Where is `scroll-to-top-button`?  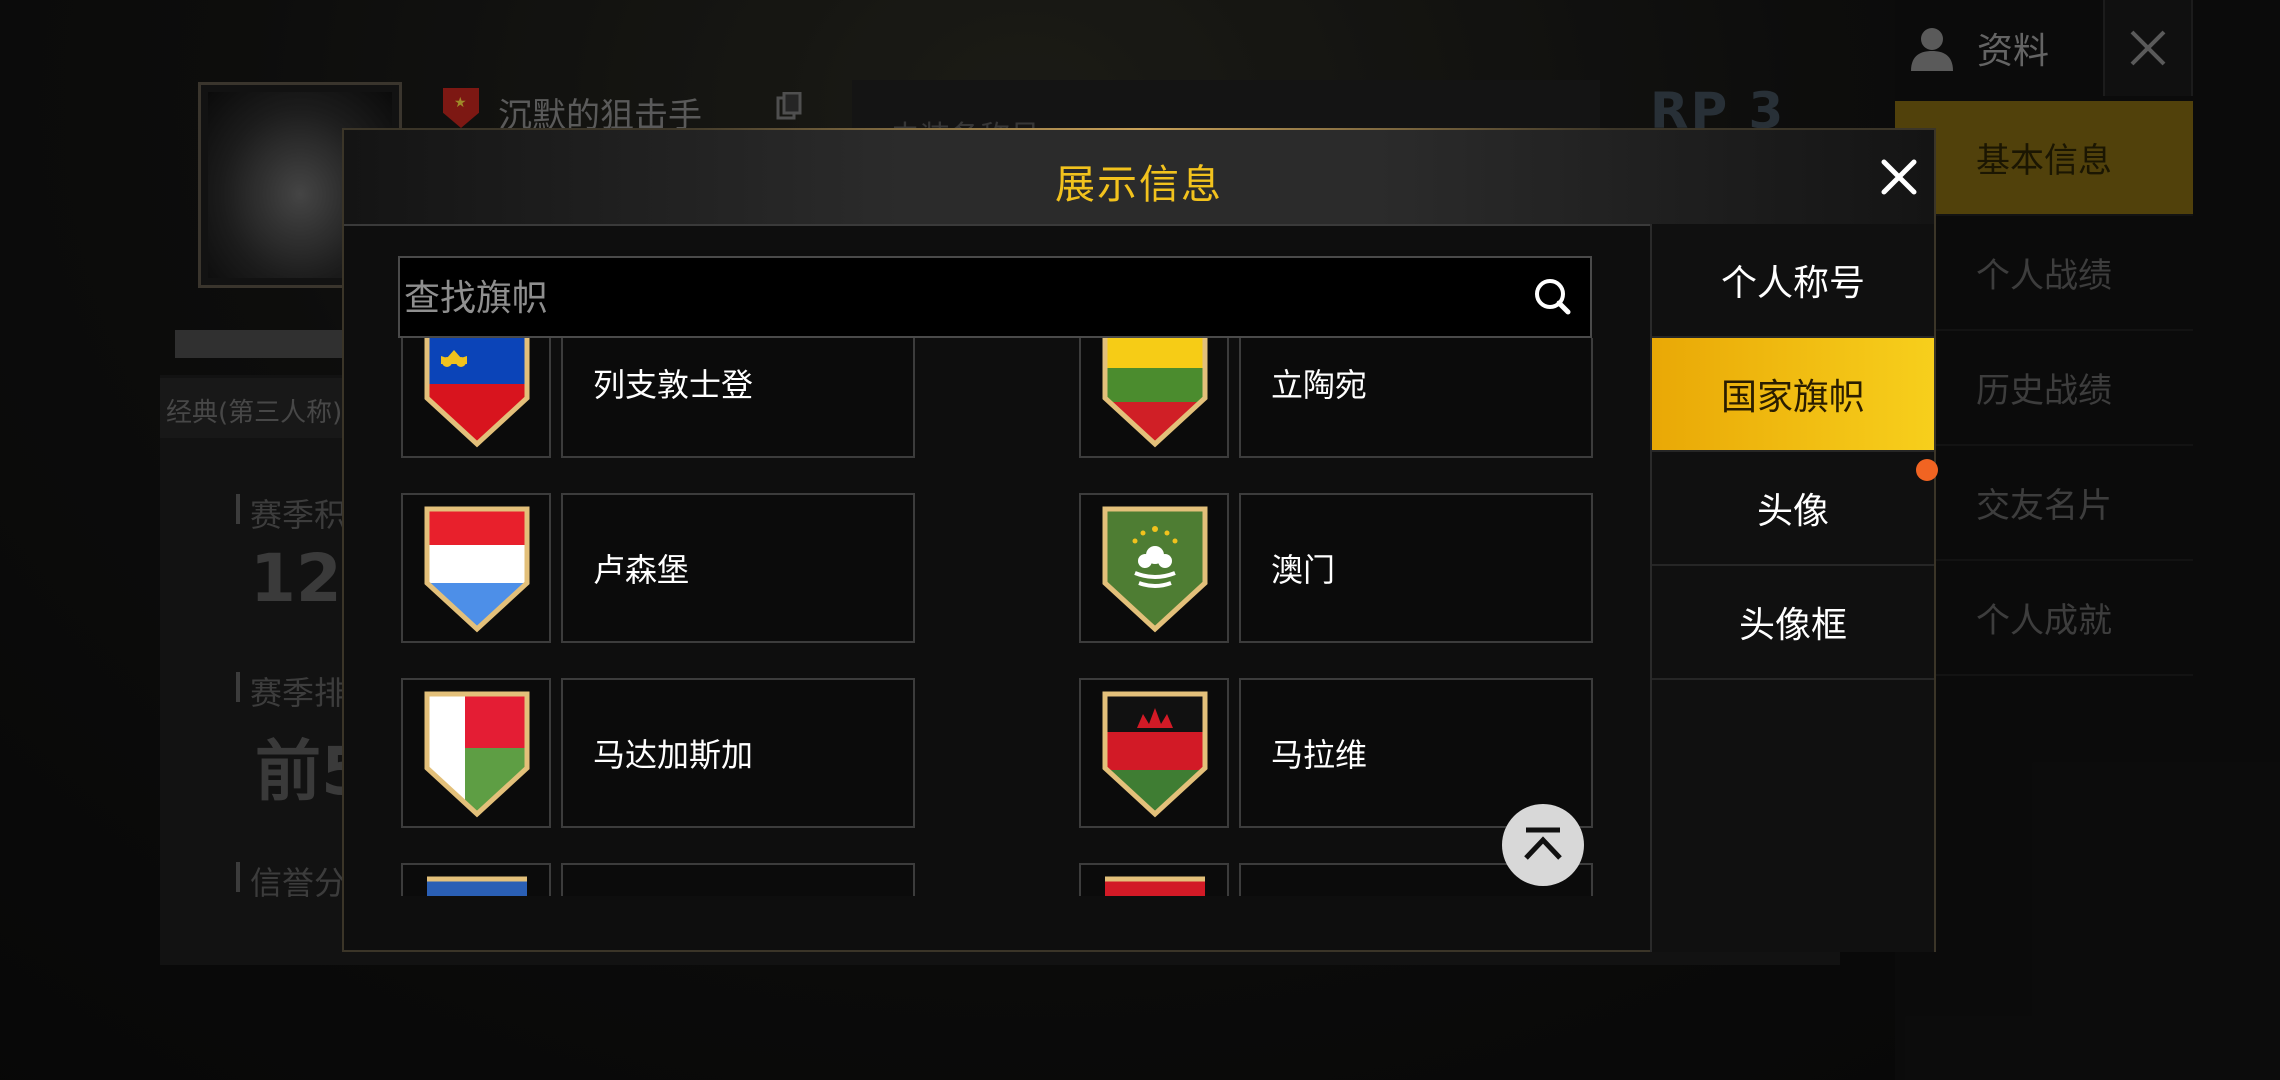
scroll-to-top-button is located at coordinates (1543, 845).